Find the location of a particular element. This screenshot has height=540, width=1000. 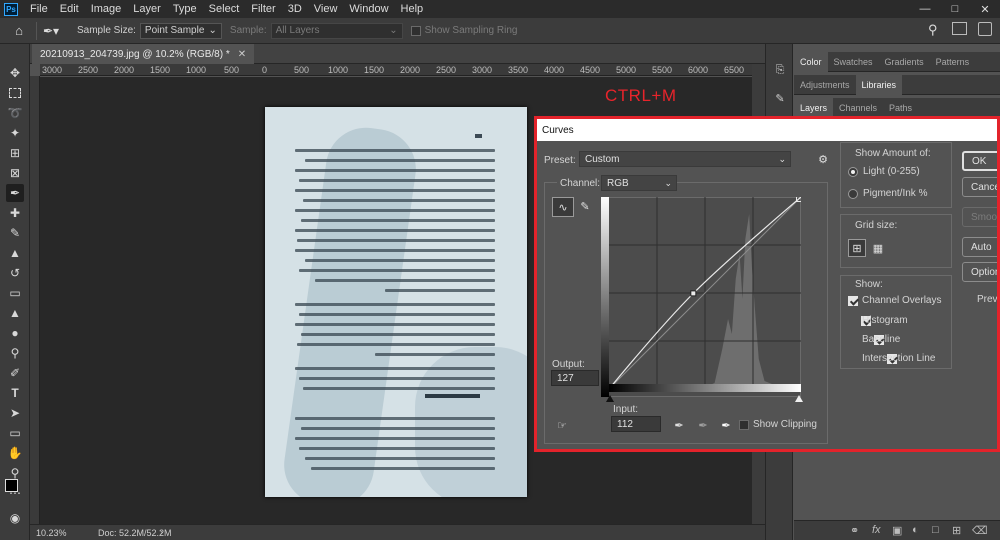

menu-edit: Edit is located at coordinates (69, 9).